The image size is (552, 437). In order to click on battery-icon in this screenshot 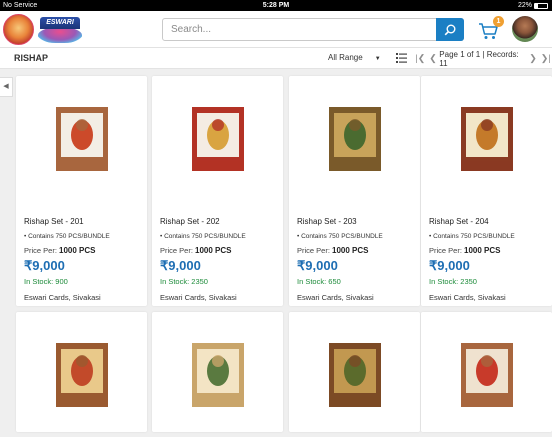, I will do `click(541, 5)`.